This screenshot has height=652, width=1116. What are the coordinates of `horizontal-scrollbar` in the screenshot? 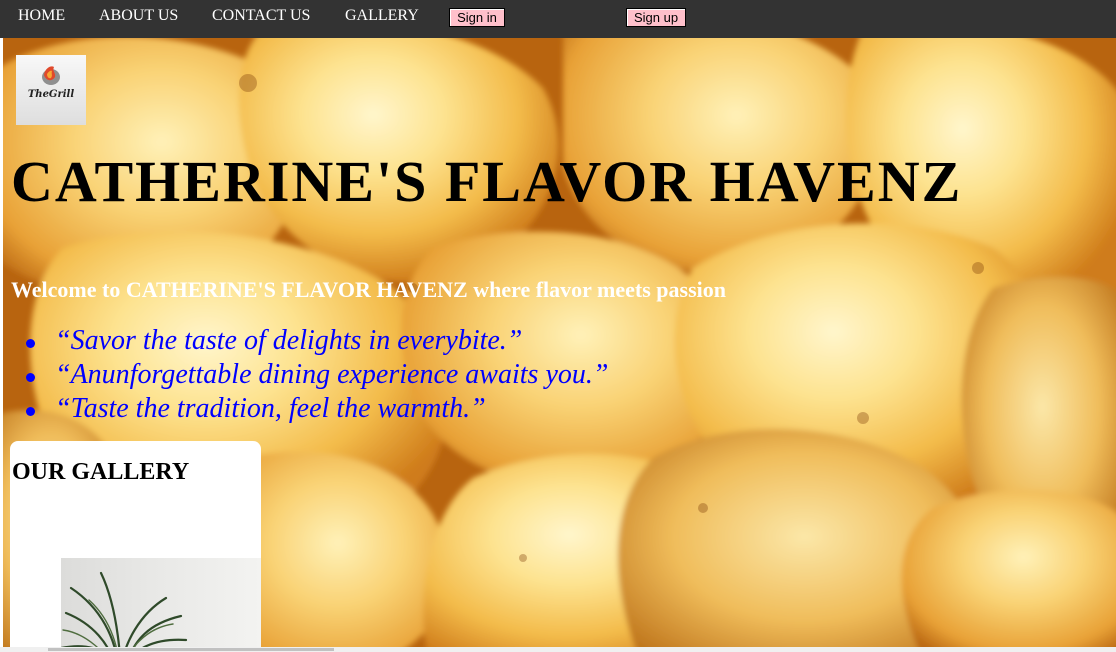 It's located at (558, 649).